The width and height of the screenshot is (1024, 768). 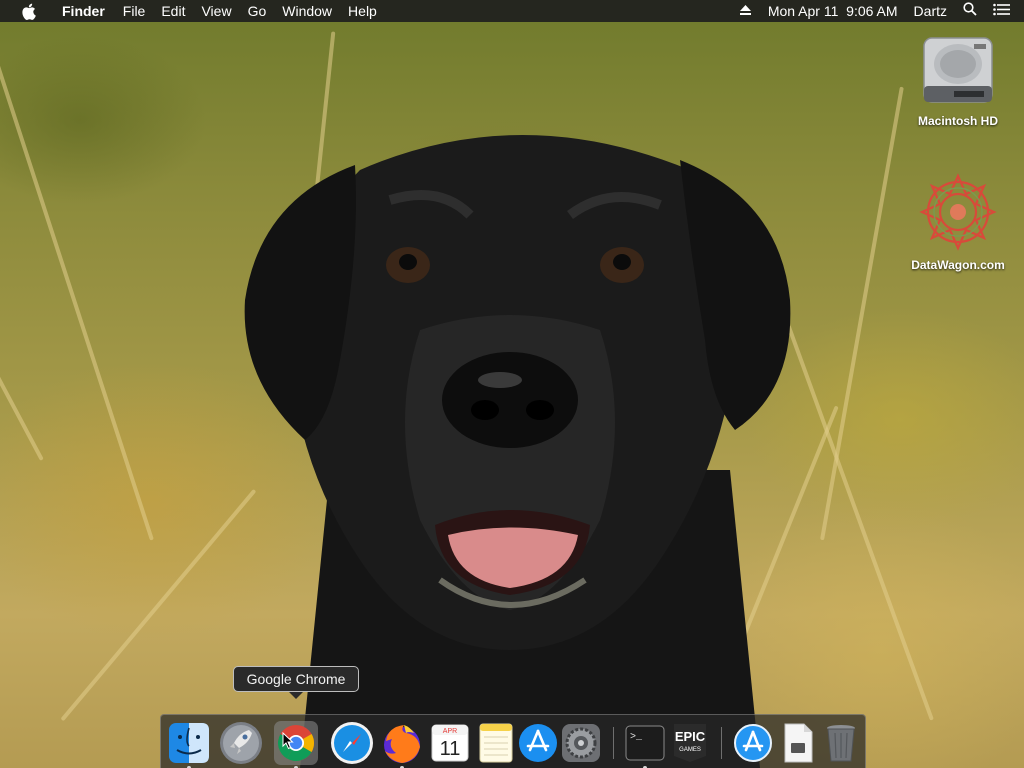 I want to click on calendar-icon-month: APR, so click(x=450, y=731).